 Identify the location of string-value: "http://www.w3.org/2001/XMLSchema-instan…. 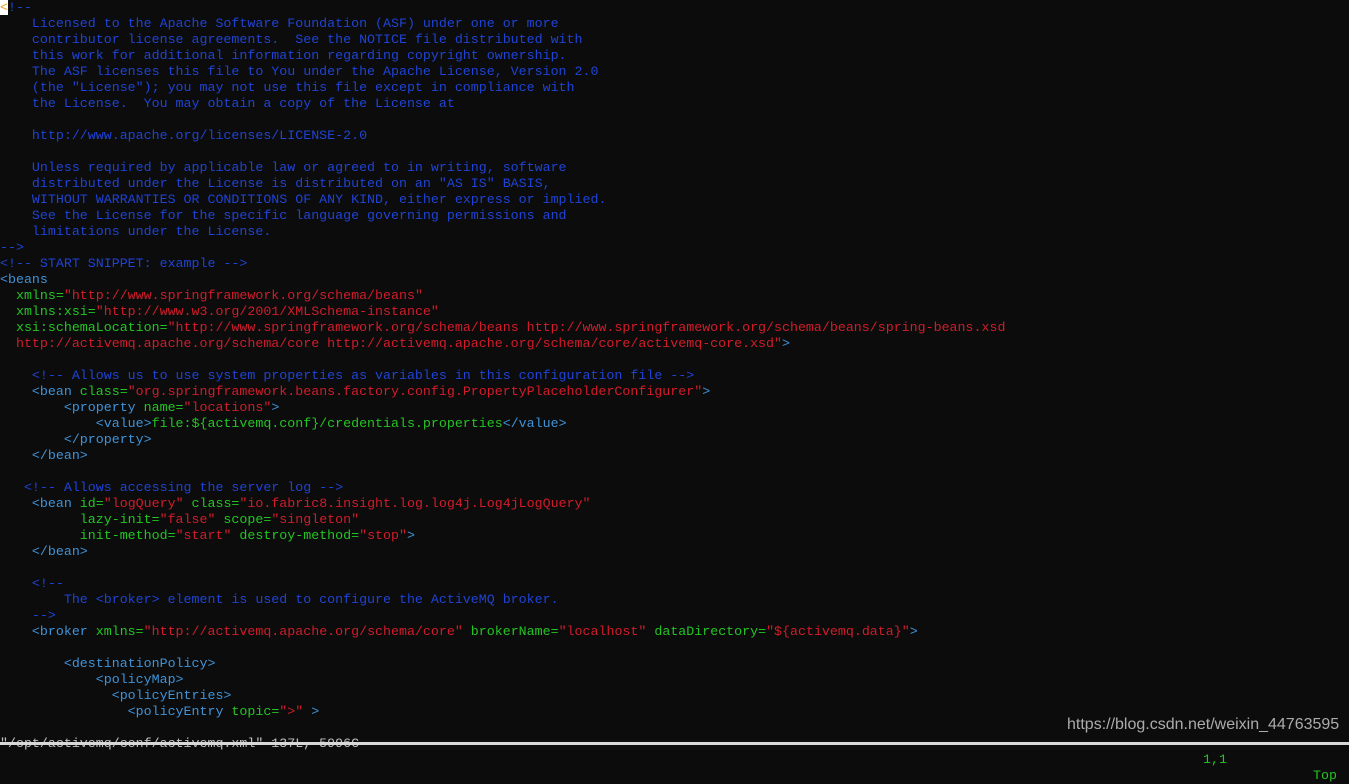
(267, 311).